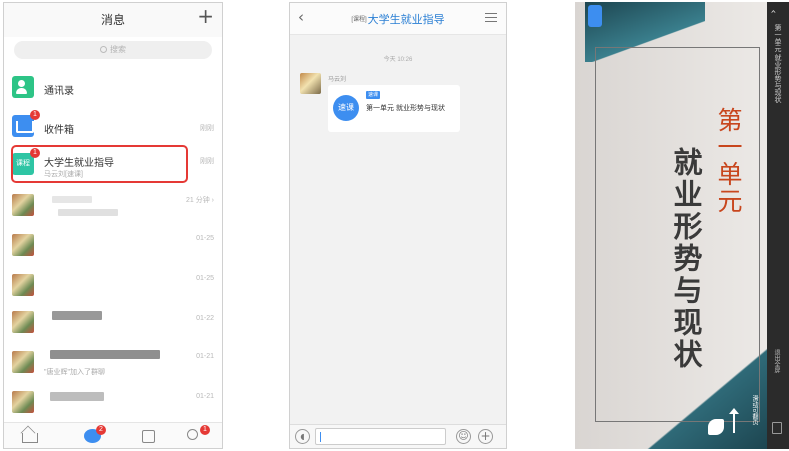 Image resolution: width=789 pixels, height=451 pixels. I want to click on inbox-time: 刚刚, so click(207, 128).